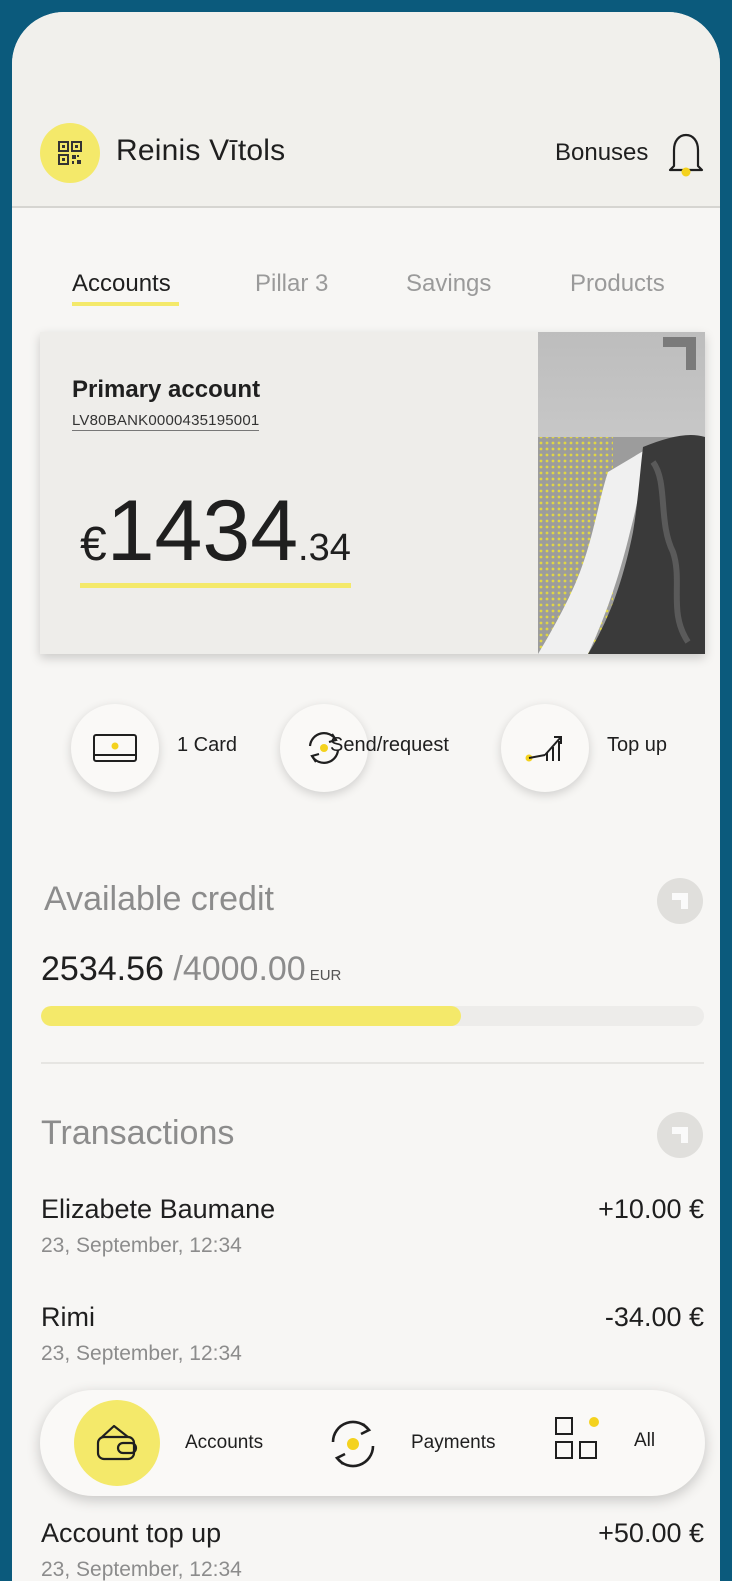  I want to click on account-title: Primary account, so click(166, 389).